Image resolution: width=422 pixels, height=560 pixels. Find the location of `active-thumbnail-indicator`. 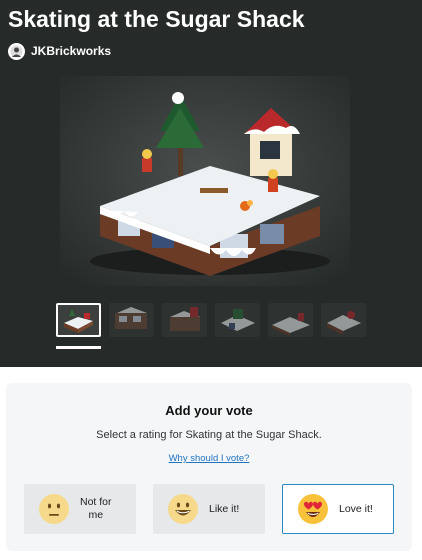

active-thumbnail-indicator is located at coordinates (78, 347).